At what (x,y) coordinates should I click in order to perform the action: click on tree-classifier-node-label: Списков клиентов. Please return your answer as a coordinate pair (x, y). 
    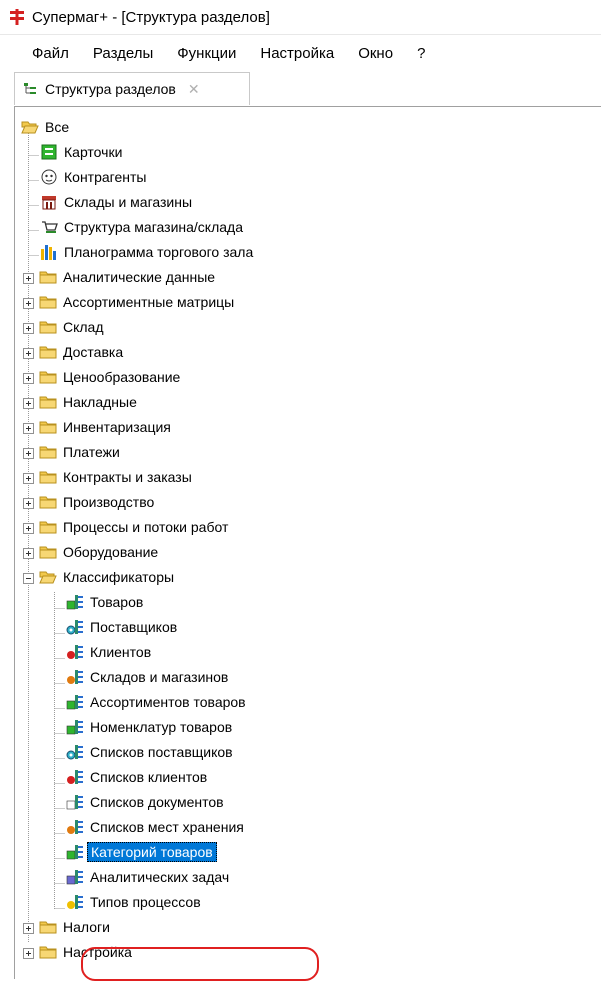
    Looking at the image, I should click on (149, 776).